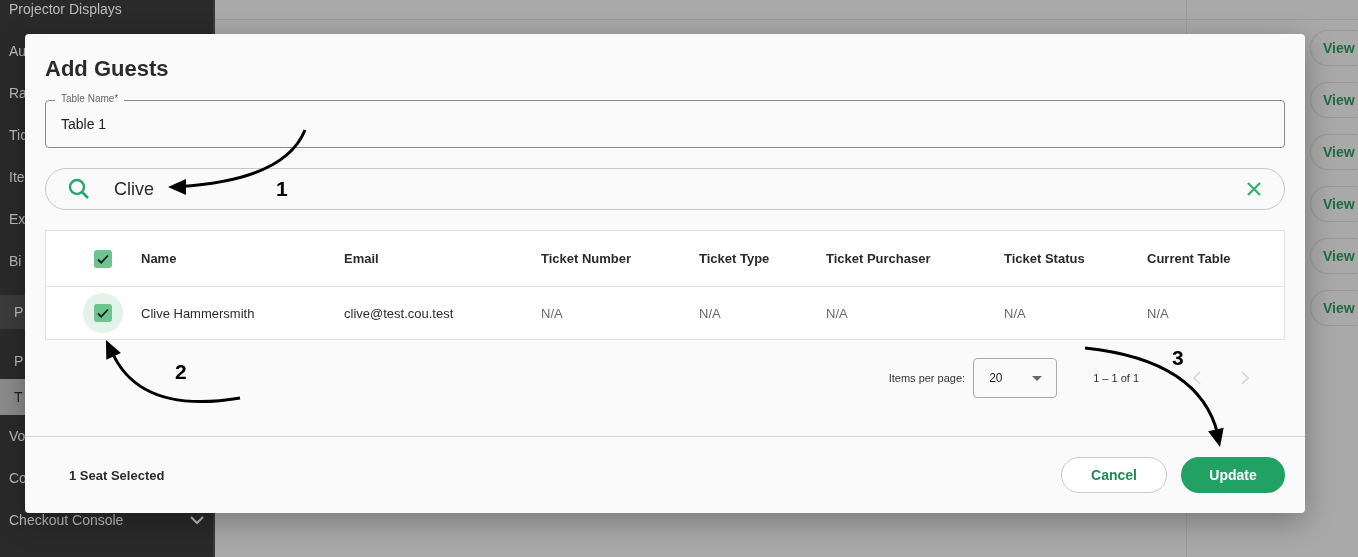 The width and height of the screenshot is (1358, 557). I want to click on column-header: Ticket Type, so click(735, 258).